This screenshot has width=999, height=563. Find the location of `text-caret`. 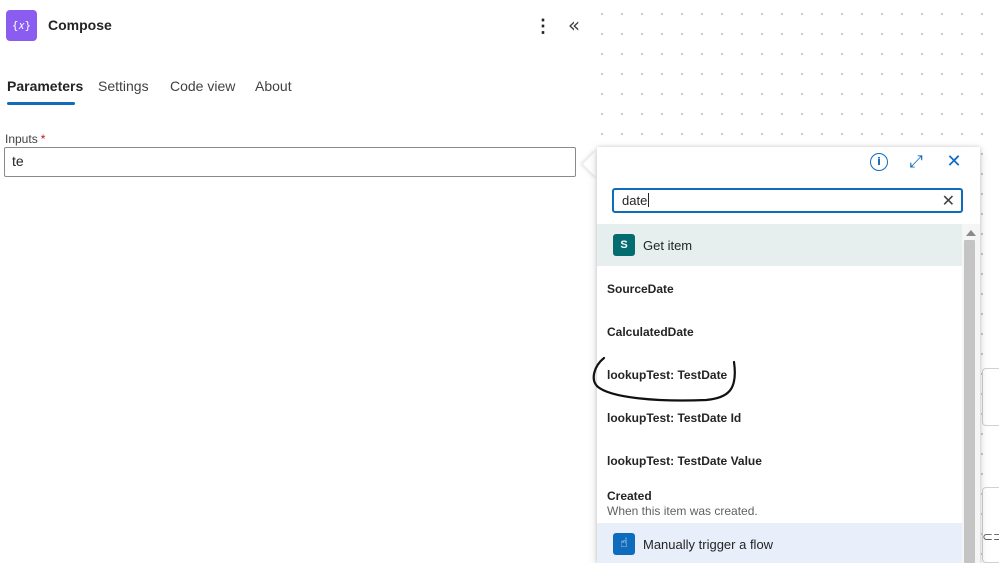

text-caret is located at coordinates (649, 200).